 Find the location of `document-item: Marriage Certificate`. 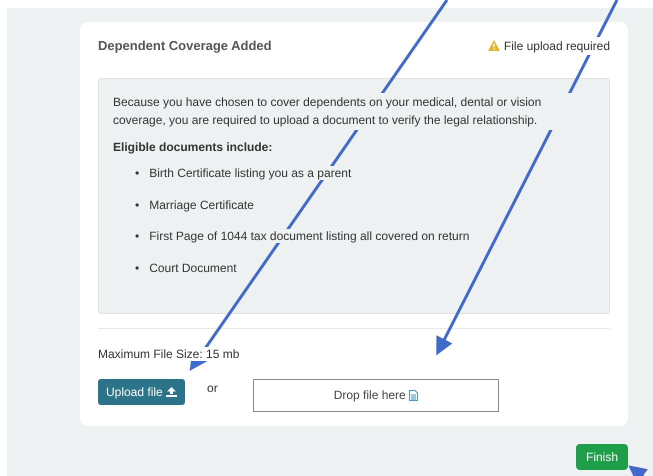

document-item: Marriage Certificate is located at coordinates (201, 205).